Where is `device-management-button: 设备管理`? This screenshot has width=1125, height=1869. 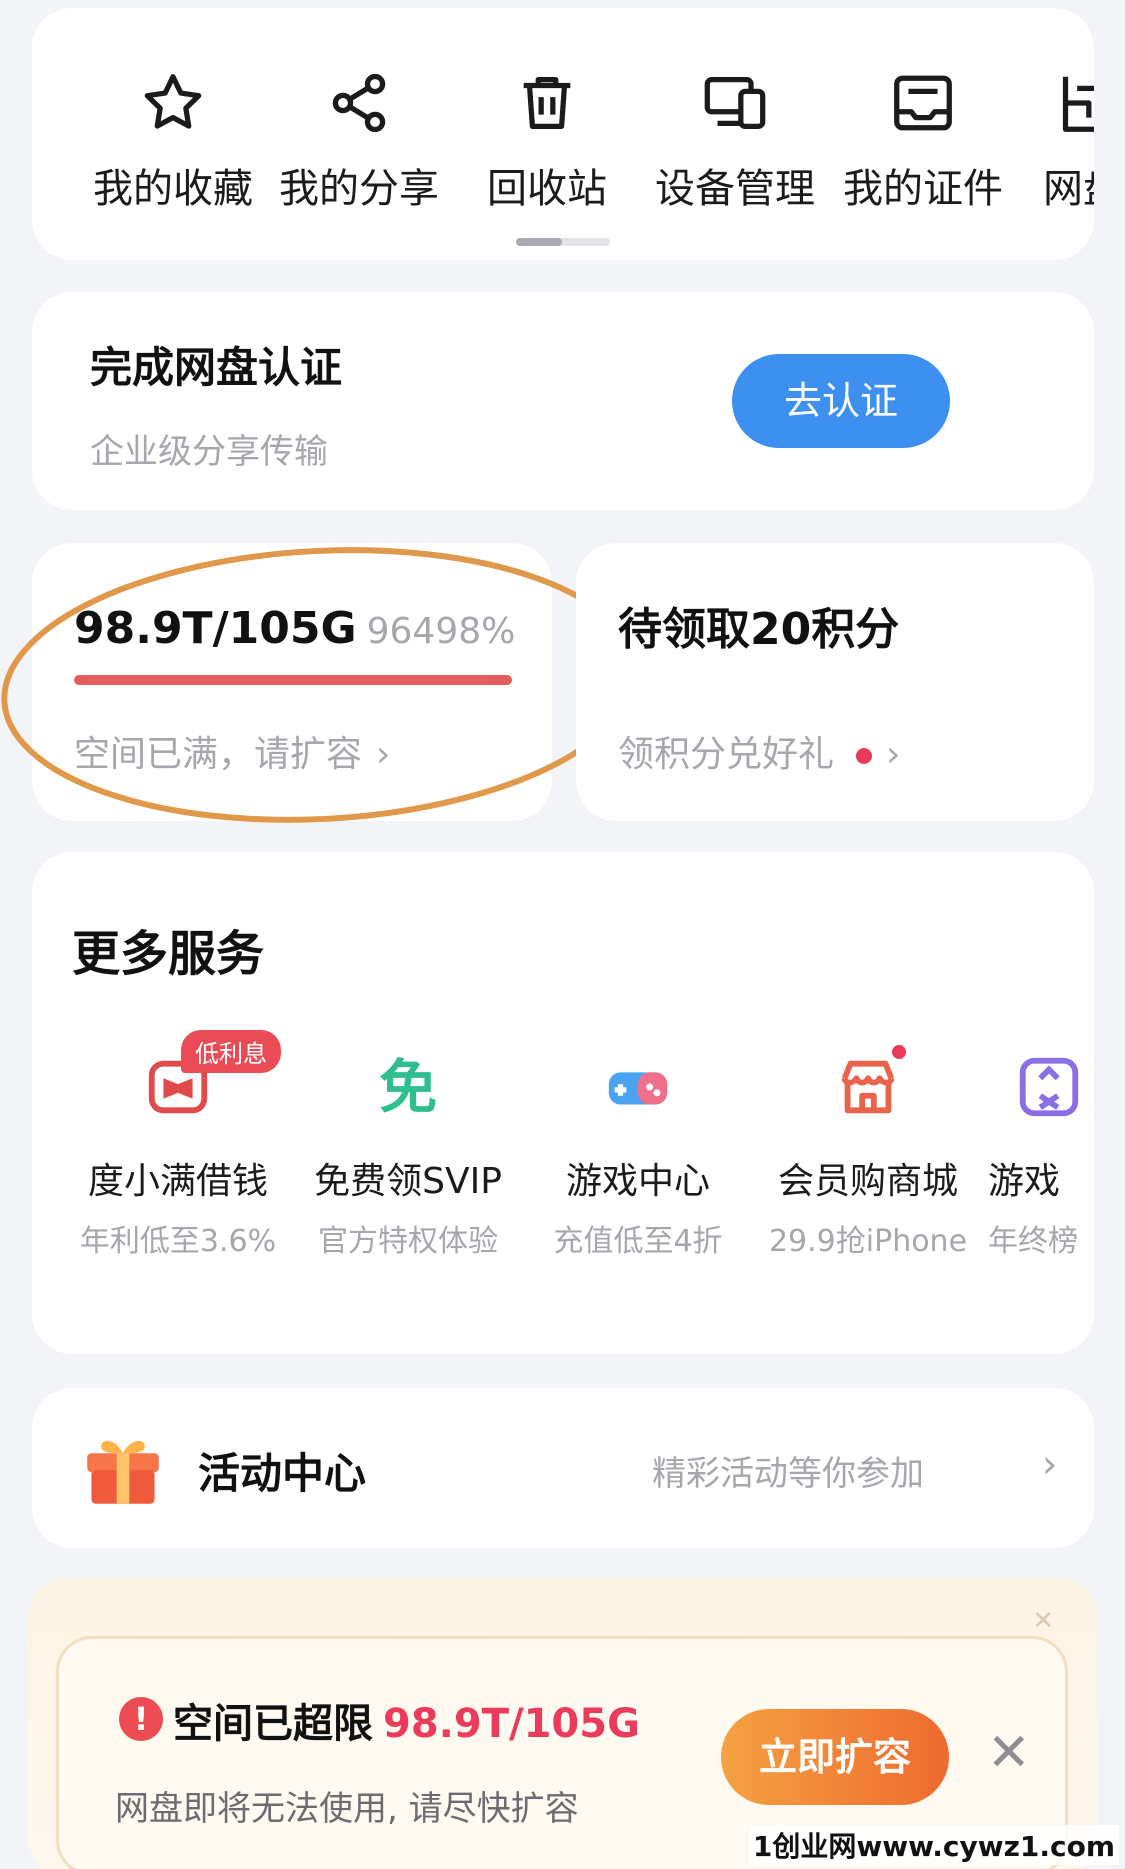 device-management-button: 设备管理 is located at coordinates (735, 141).